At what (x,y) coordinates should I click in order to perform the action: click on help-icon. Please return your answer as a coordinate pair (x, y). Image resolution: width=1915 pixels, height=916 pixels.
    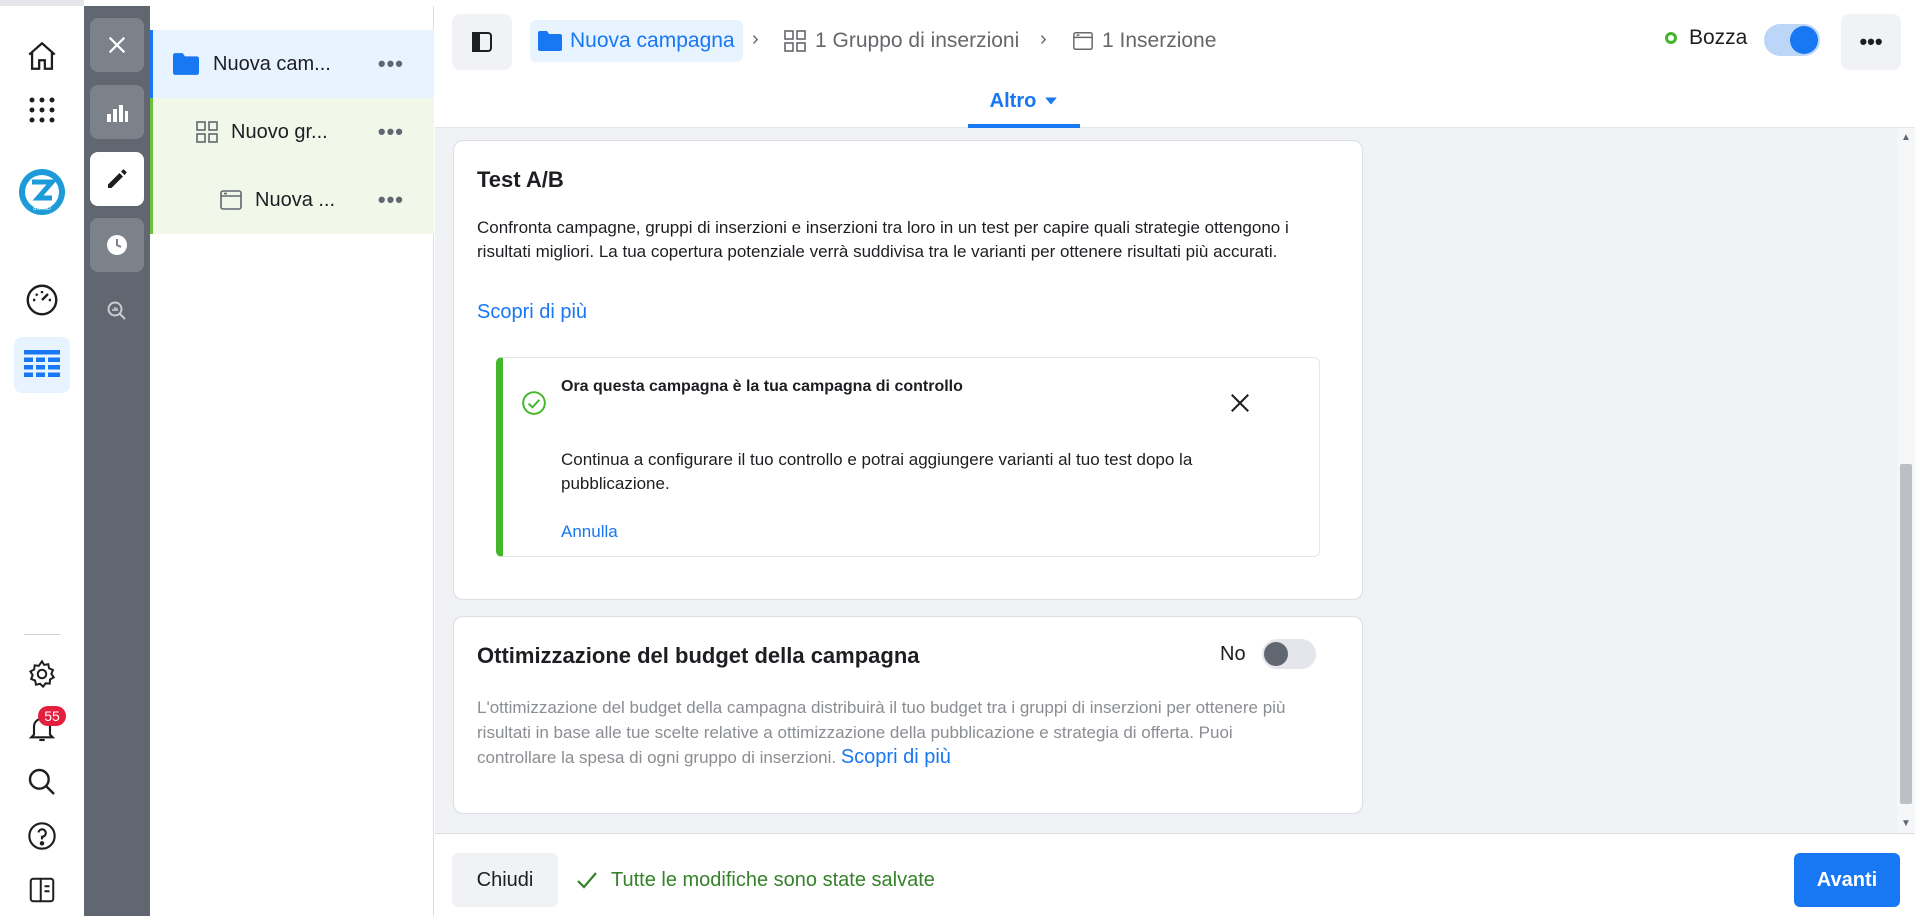
    Looking at the image, I should click on (42, 836).